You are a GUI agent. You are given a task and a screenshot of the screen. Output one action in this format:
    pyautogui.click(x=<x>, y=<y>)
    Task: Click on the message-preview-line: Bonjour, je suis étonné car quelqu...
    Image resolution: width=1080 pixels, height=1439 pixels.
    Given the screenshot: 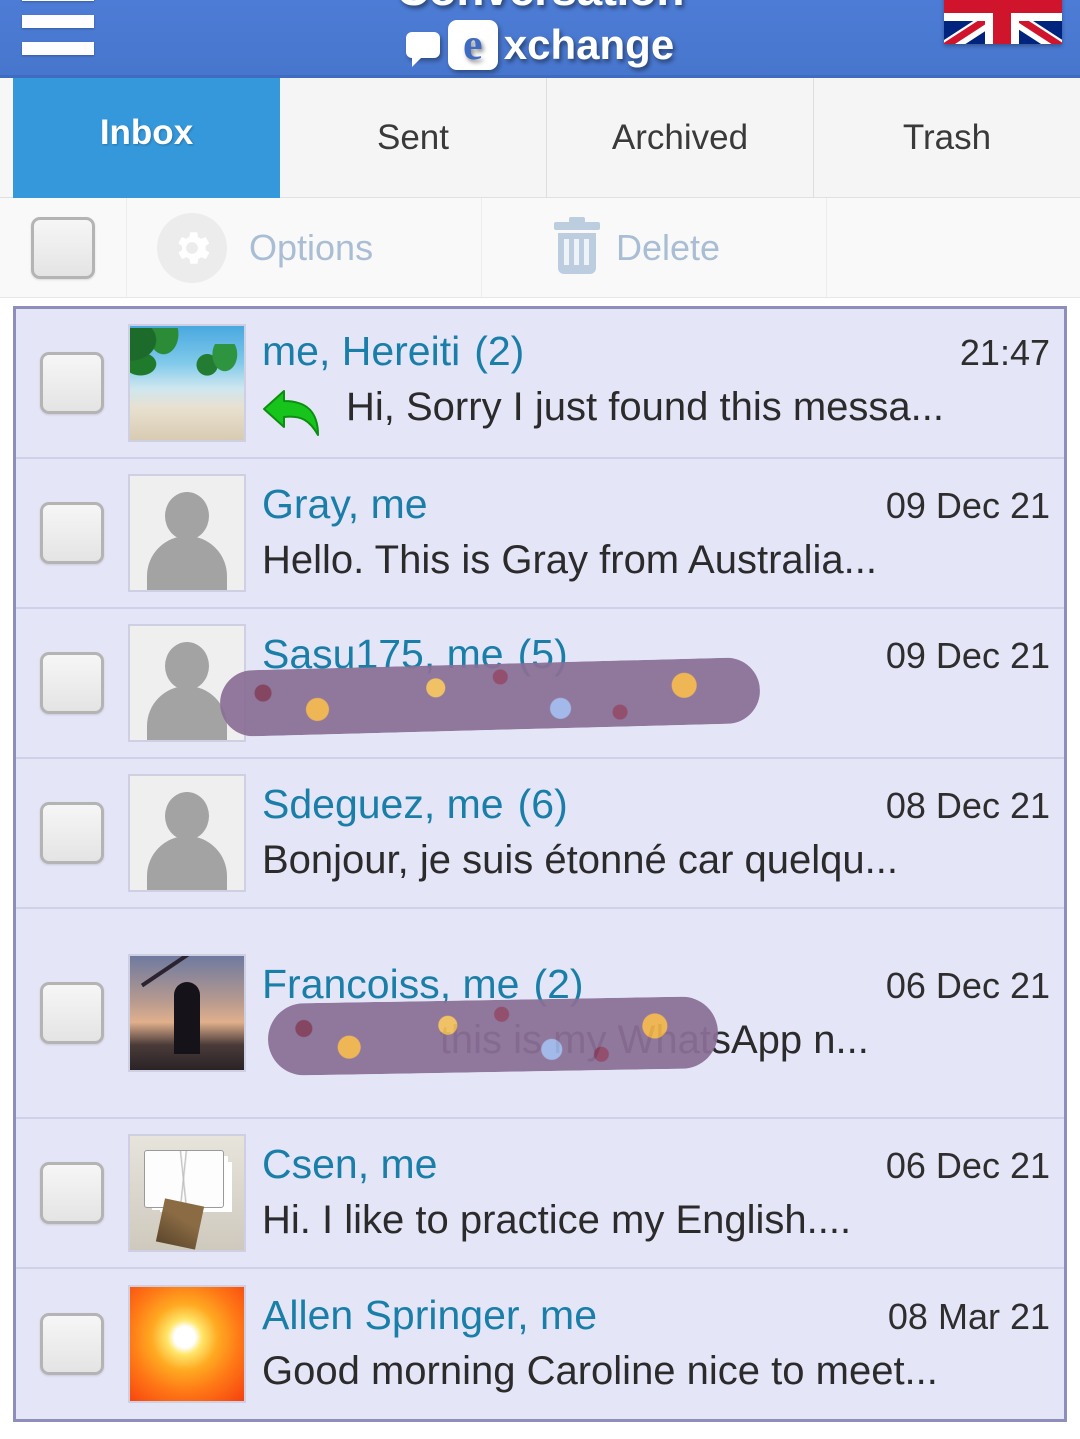 What is the action you would take?
    pyautogui.click(x=656, y=860)
    